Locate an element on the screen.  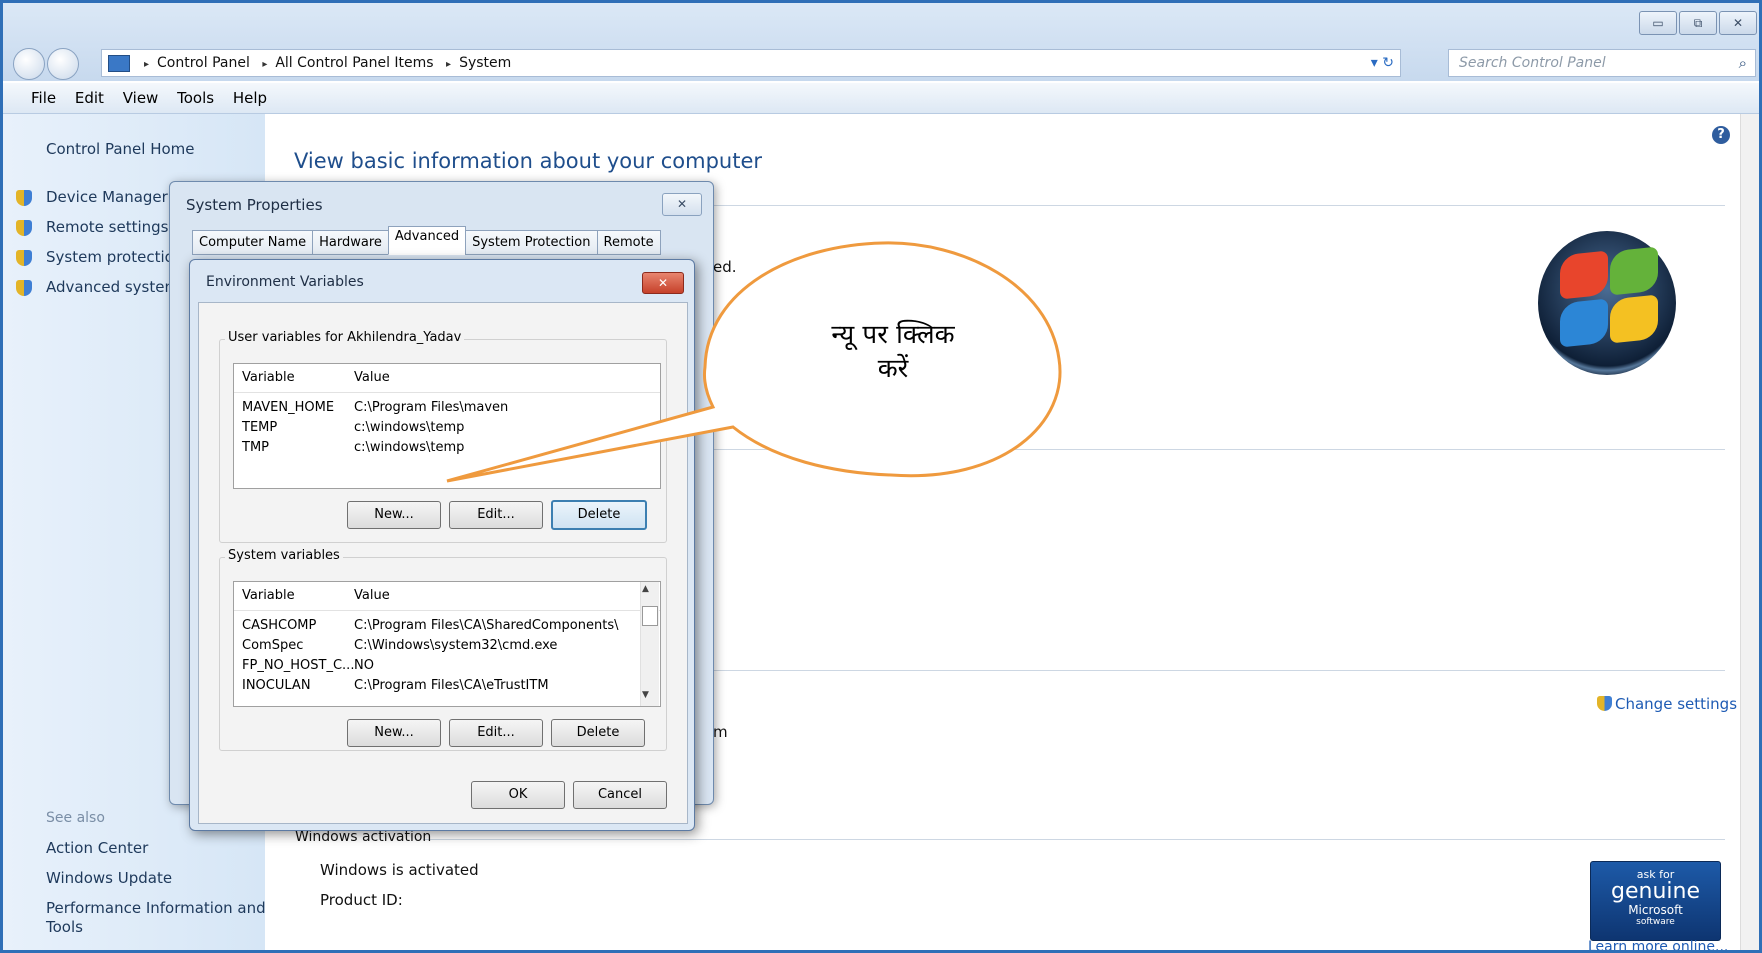
control-panel-home-link: Control Panel Home is located at coordinates (120, 149).